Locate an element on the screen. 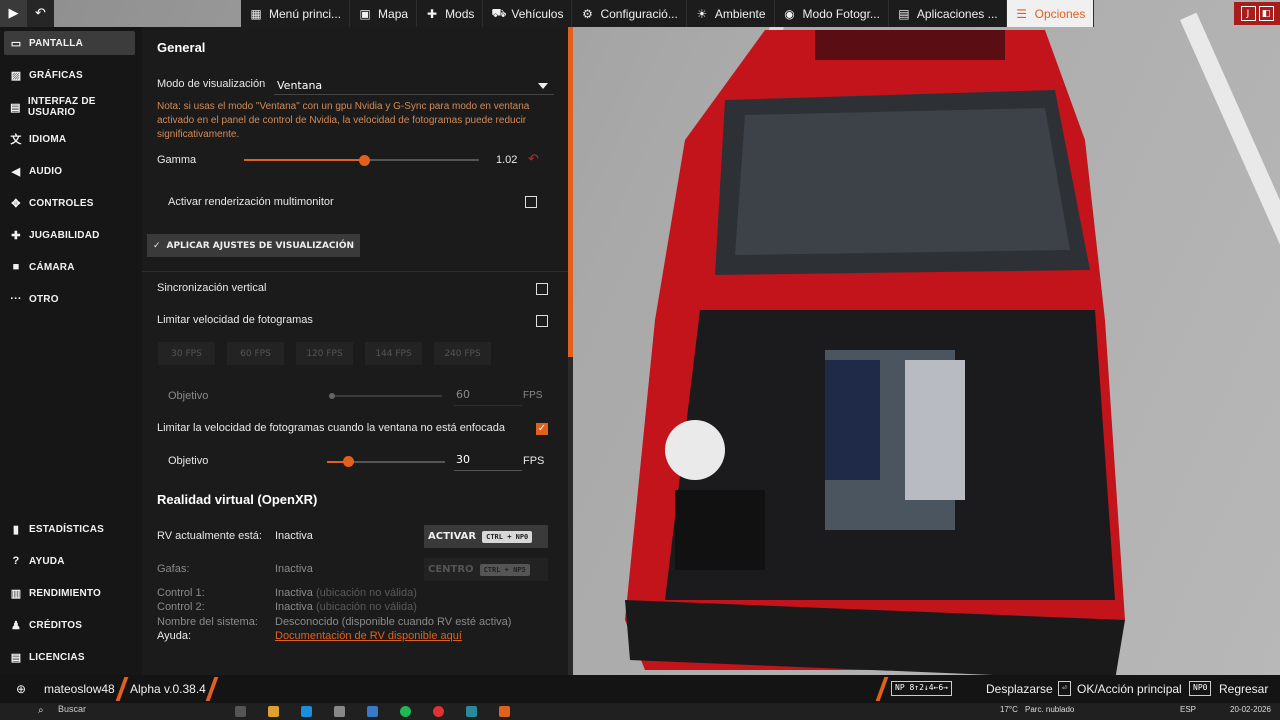 Image resolution: width=1280 pixels, height=720 pixels. sidebar-item-label: CÁMARA is located at coordinates (52, 267).